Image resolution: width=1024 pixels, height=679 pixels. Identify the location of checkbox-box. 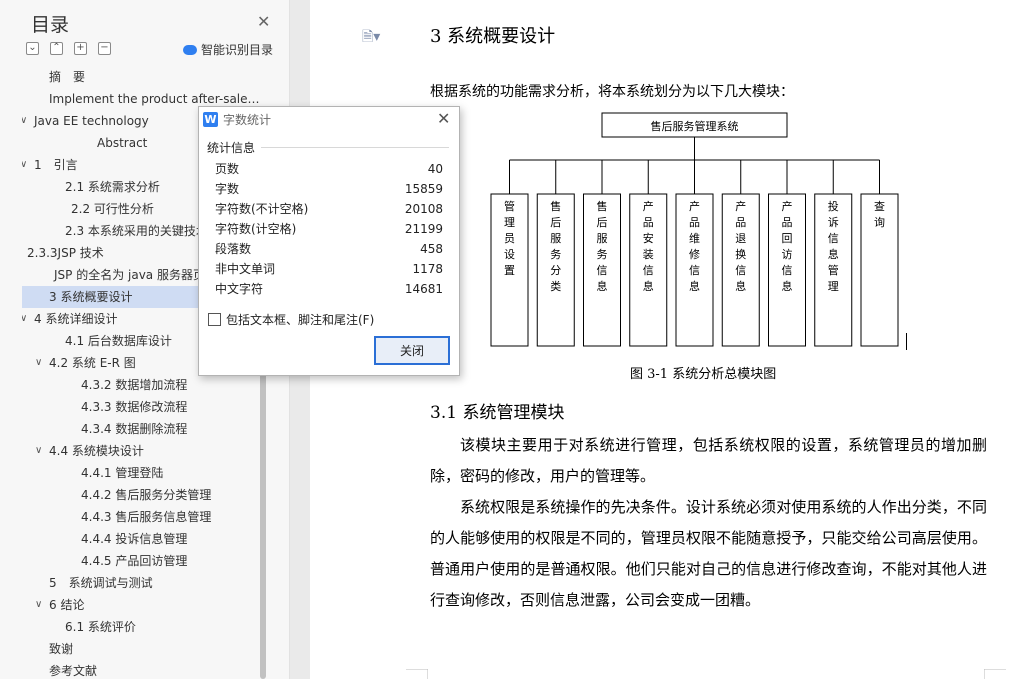
(214, 319).